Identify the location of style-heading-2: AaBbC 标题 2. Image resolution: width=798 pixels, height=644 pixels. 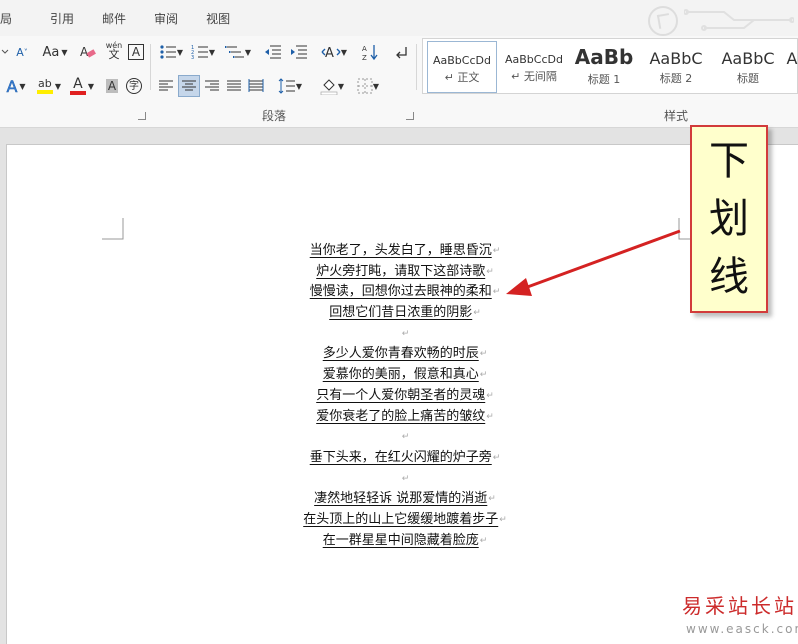
(676, 66).